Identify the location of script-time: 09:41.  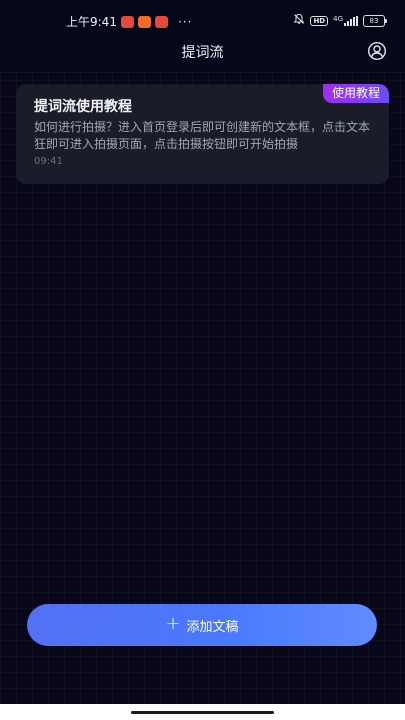
(48, 161).